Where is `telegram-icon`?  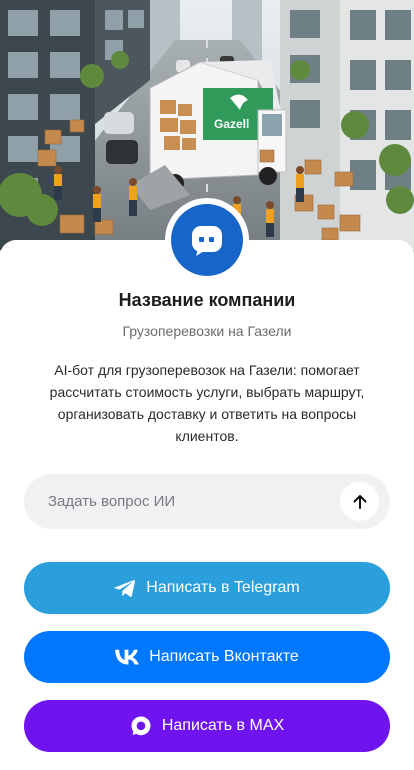
telegram-icon is located at coordinates (125, 588).